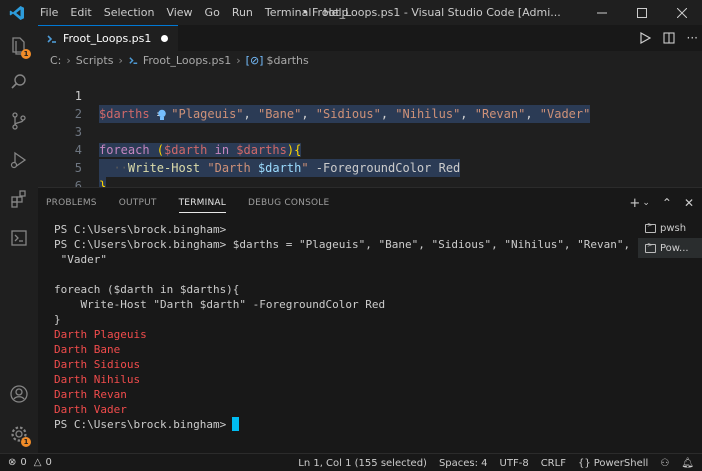  What do you see at coordinates (287, 60) in the screenshot?
I see `breadcrumb-symbol-label: $darths` at bounding box center [287, 60].